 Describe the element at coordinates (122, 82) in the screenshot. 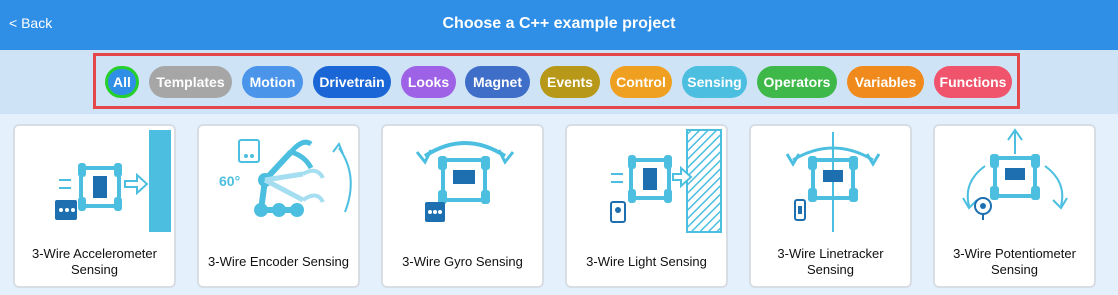

I see `filter-chip-all: All` at that location.